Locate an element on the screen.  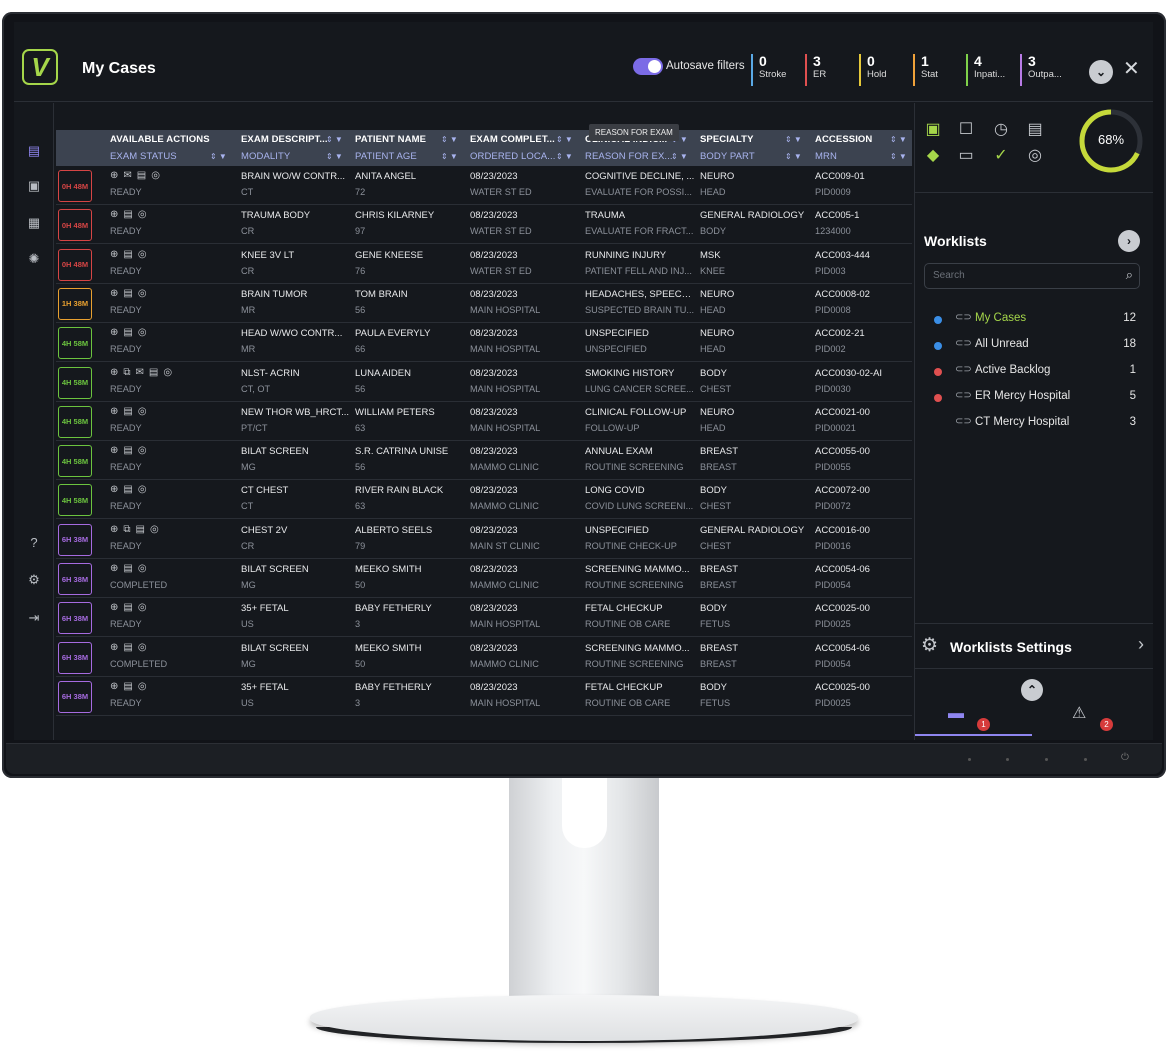
analytics-nav-icon: ▦ is located at coordinates (34, 223).